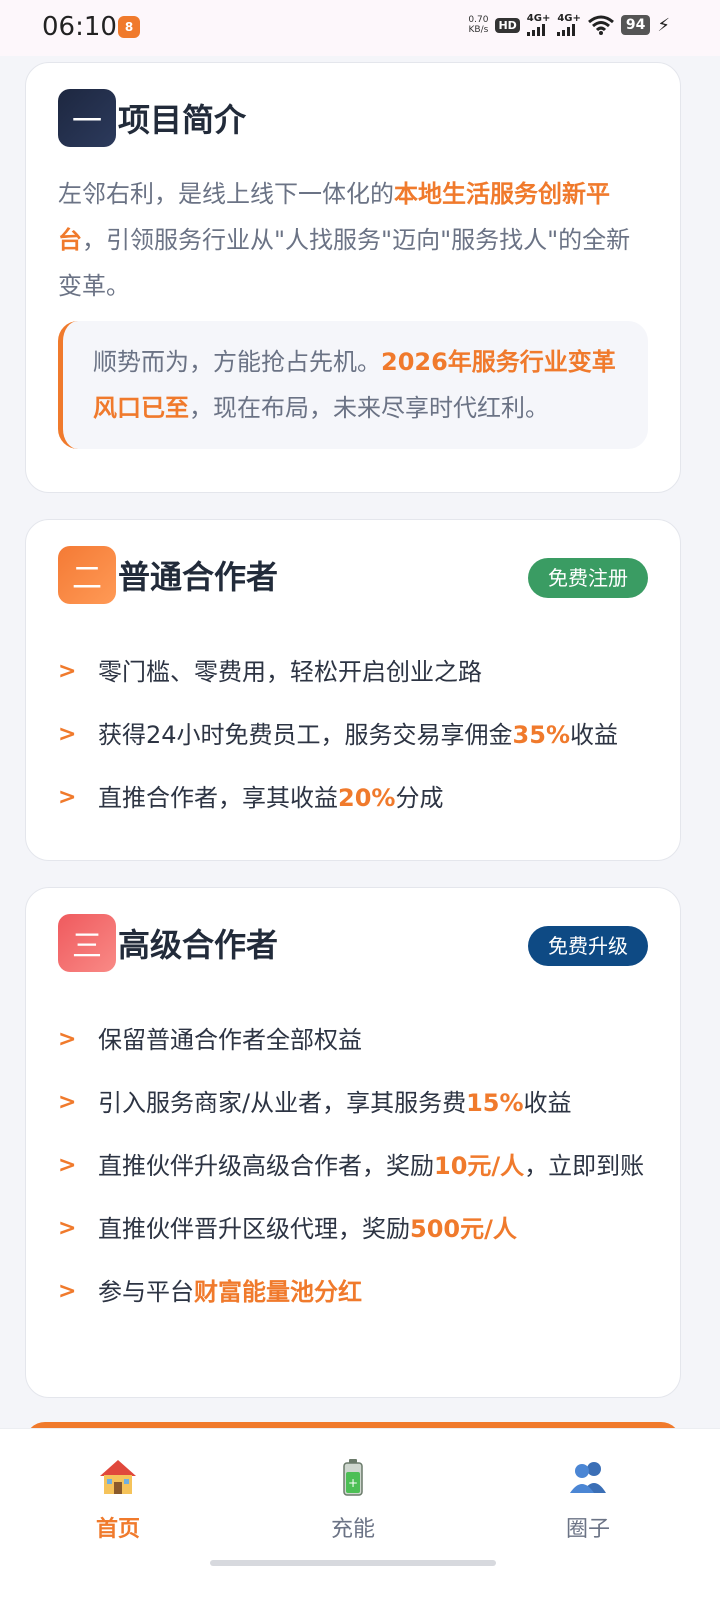 The height and width of the screenshot is (1601, 720). Describe the element at coordinates (129, 27) in the screenshot. I see `app-notification-icon: 8` at that location.